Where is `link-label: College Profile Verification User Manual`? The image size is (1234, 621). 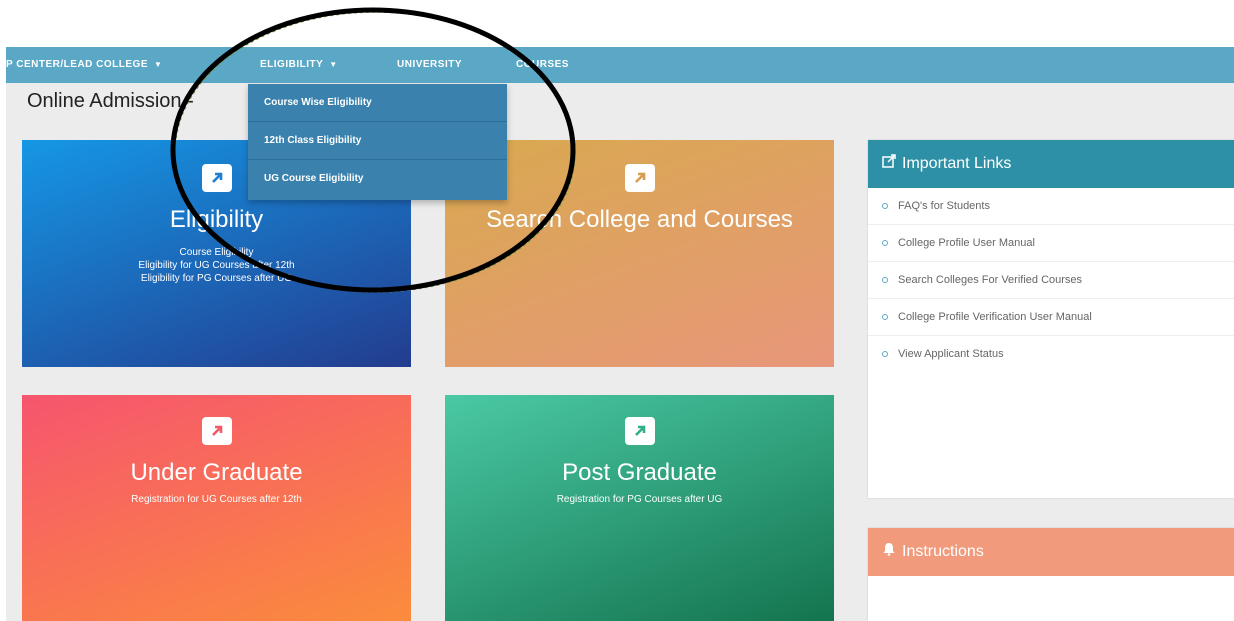 link-label: College Profile Verification User Manual is located at coordinates (995, 317).